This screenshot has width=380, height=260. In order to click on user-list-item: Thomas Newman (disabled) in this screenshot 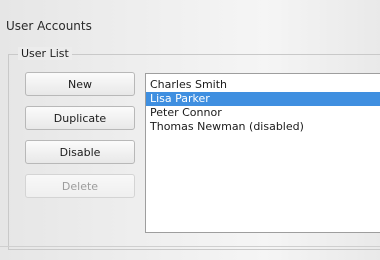, I will do `click(263, 127)`.